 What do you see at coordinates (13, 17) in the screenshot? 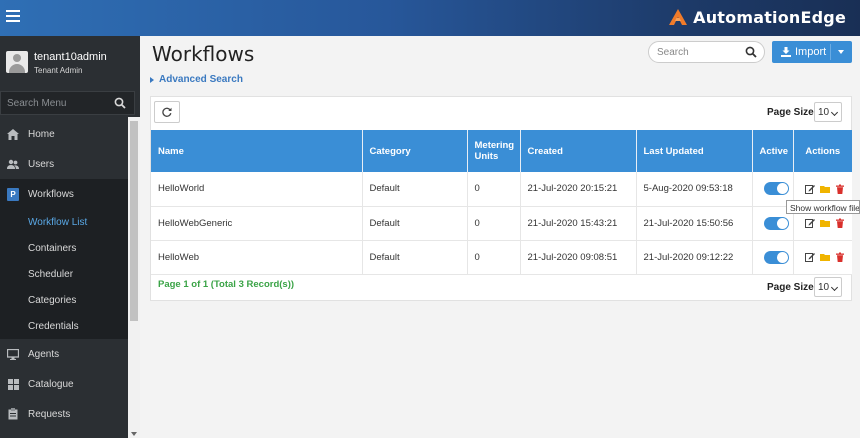
I see `hamburger-menu-icon` at bounding box center [13, 17].